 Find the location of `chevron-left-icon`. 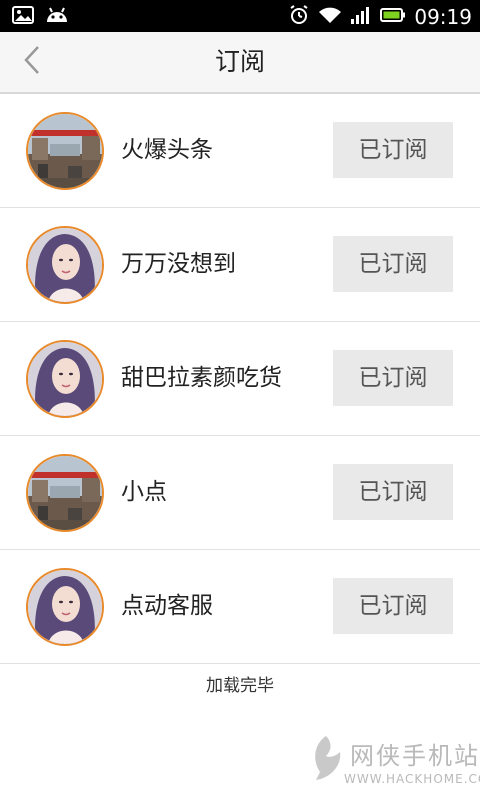

chevron-left-icon is located at coordinates (32, 62).